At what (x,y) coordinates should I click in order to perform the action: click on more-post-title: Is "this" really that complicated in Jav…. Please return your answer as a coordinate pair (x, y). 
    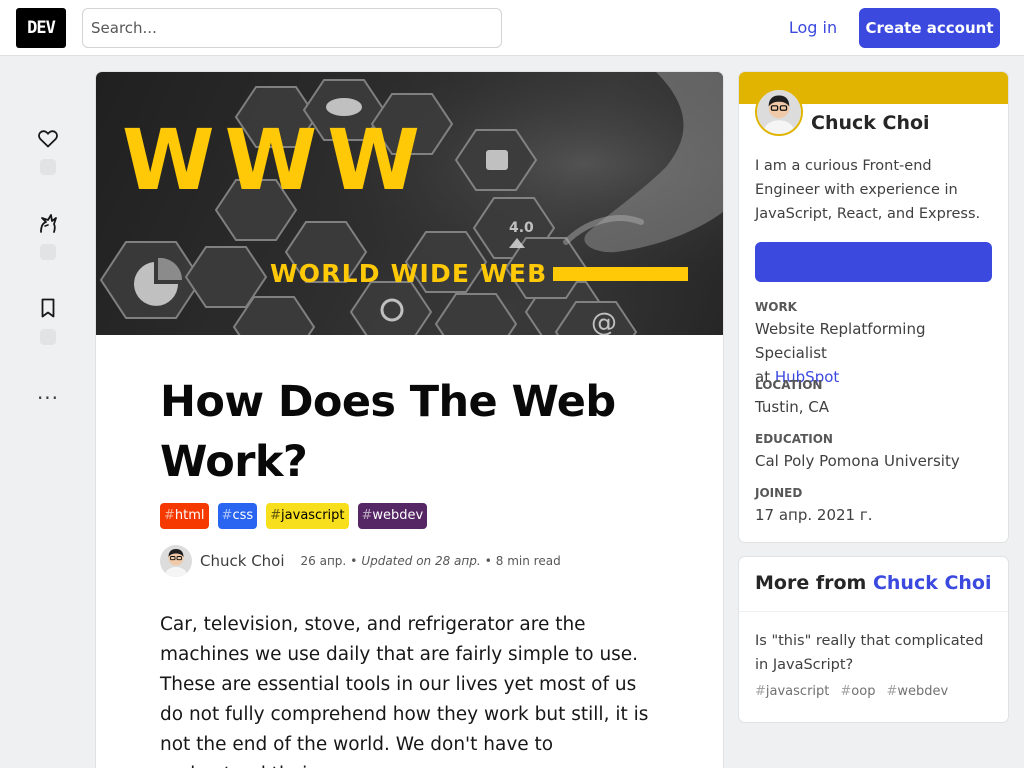
    Looking at the image, I should click on (875, 653).